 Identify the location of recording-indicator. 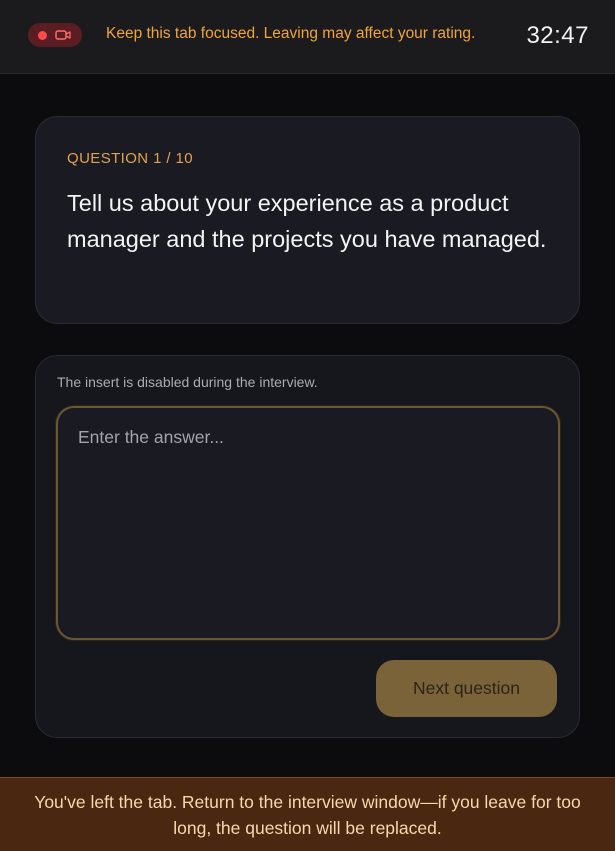
(55, 35).